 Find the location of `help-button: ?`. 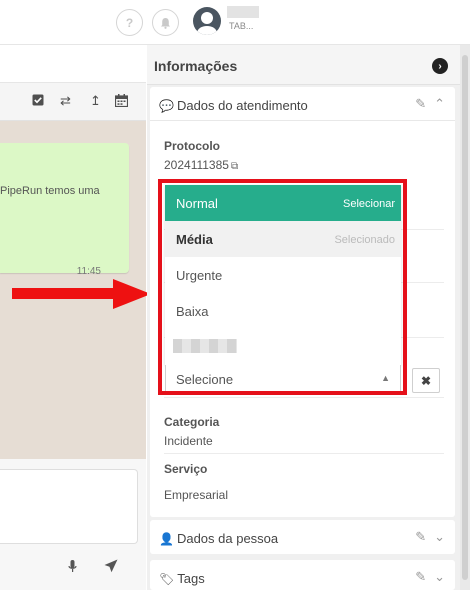

help-button: ? is located at coordinates (129, 22).